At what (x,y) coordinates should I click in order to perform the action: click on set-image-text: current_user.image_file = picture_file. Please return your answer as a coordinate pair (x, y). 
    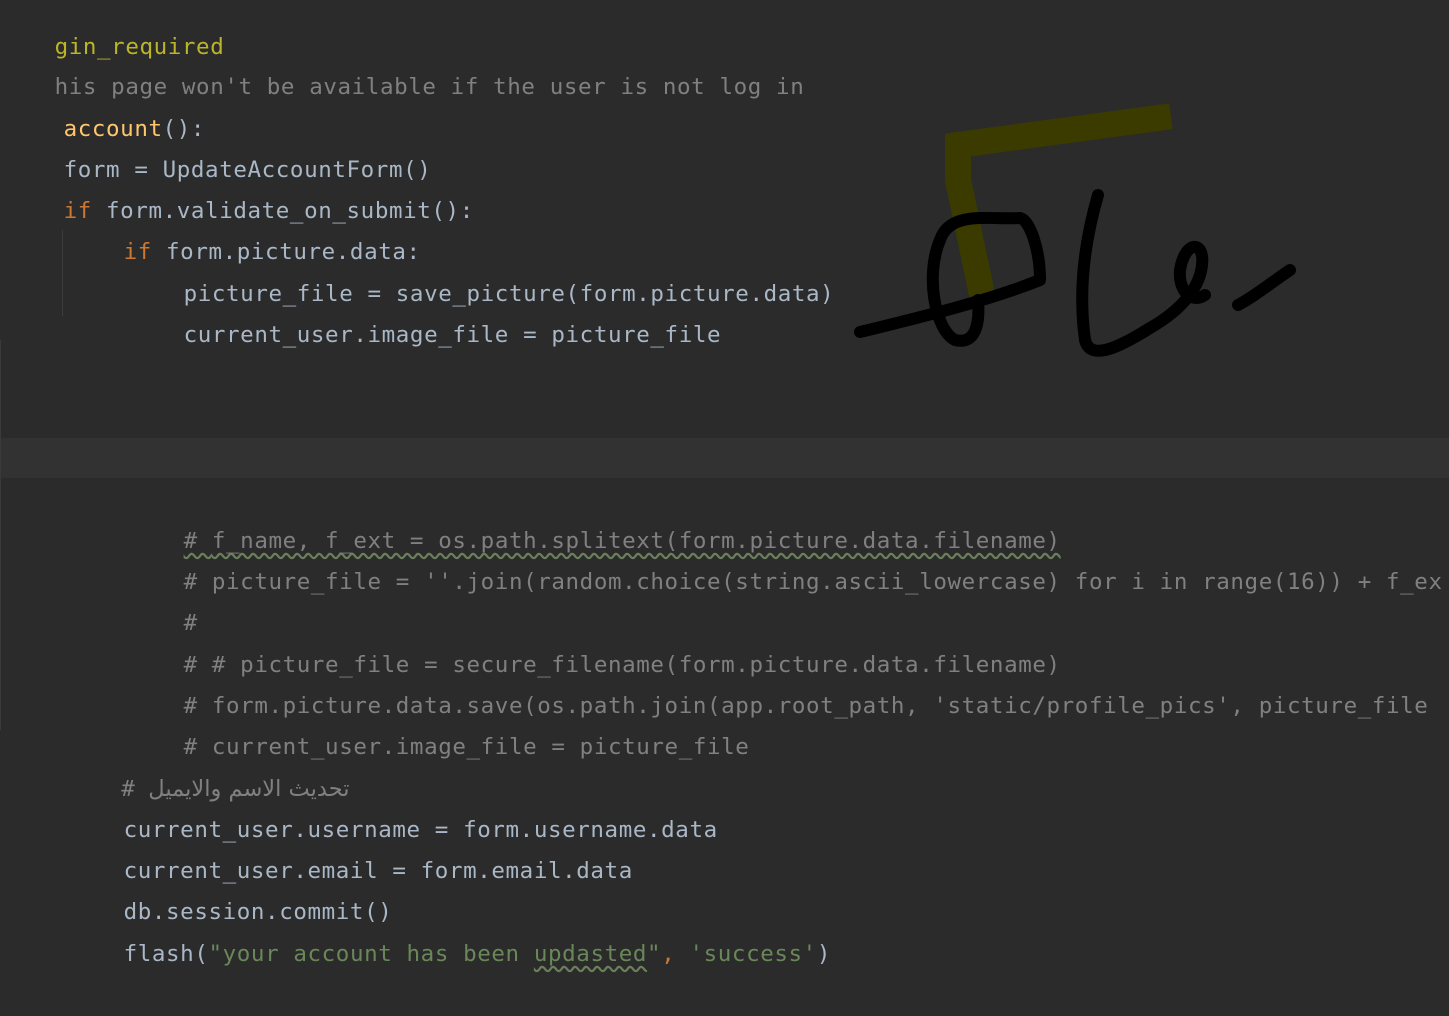
    Looking at the image, I should click on (452, 335).